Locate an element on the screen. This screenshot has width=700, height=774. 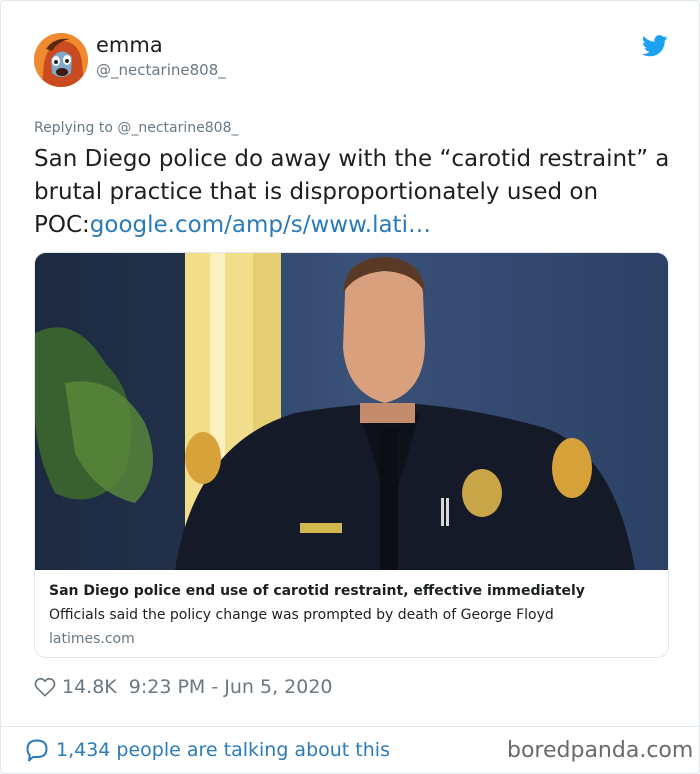
link-card-domain: latimes.com is located at coordinates (92, 639).